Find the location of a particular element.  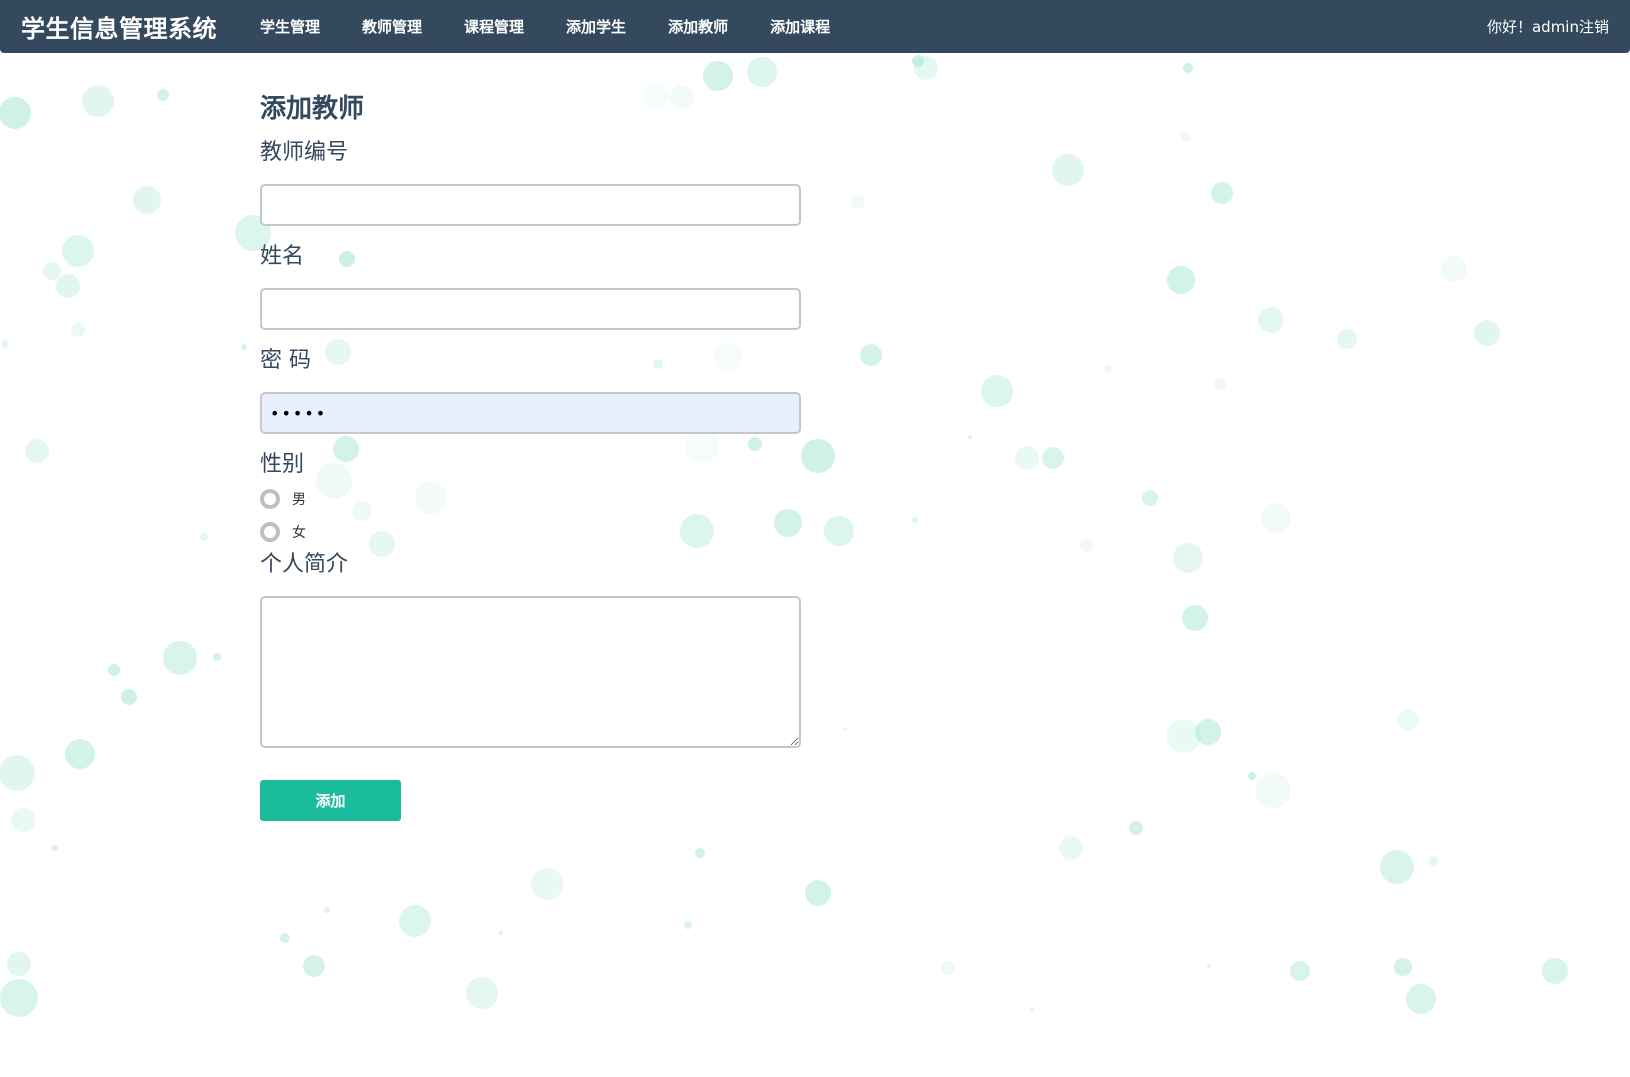

gender-option-male: 男 is located at coordinates (530, 498).